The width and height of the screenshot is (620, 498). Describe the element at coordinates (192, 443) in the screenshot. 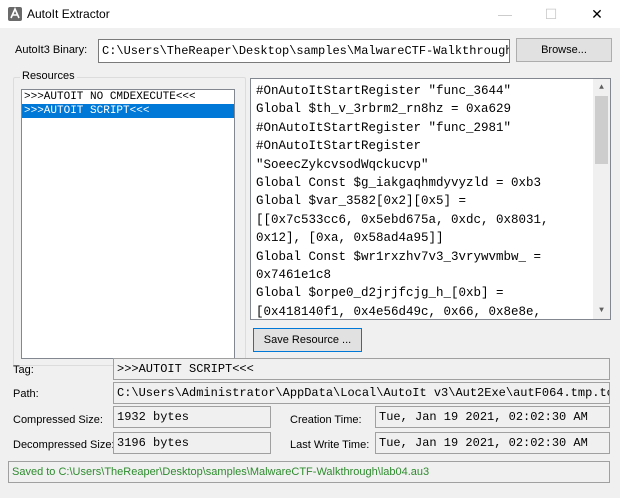

I see `decompressed-size-field: 3196 bytes` at that location.